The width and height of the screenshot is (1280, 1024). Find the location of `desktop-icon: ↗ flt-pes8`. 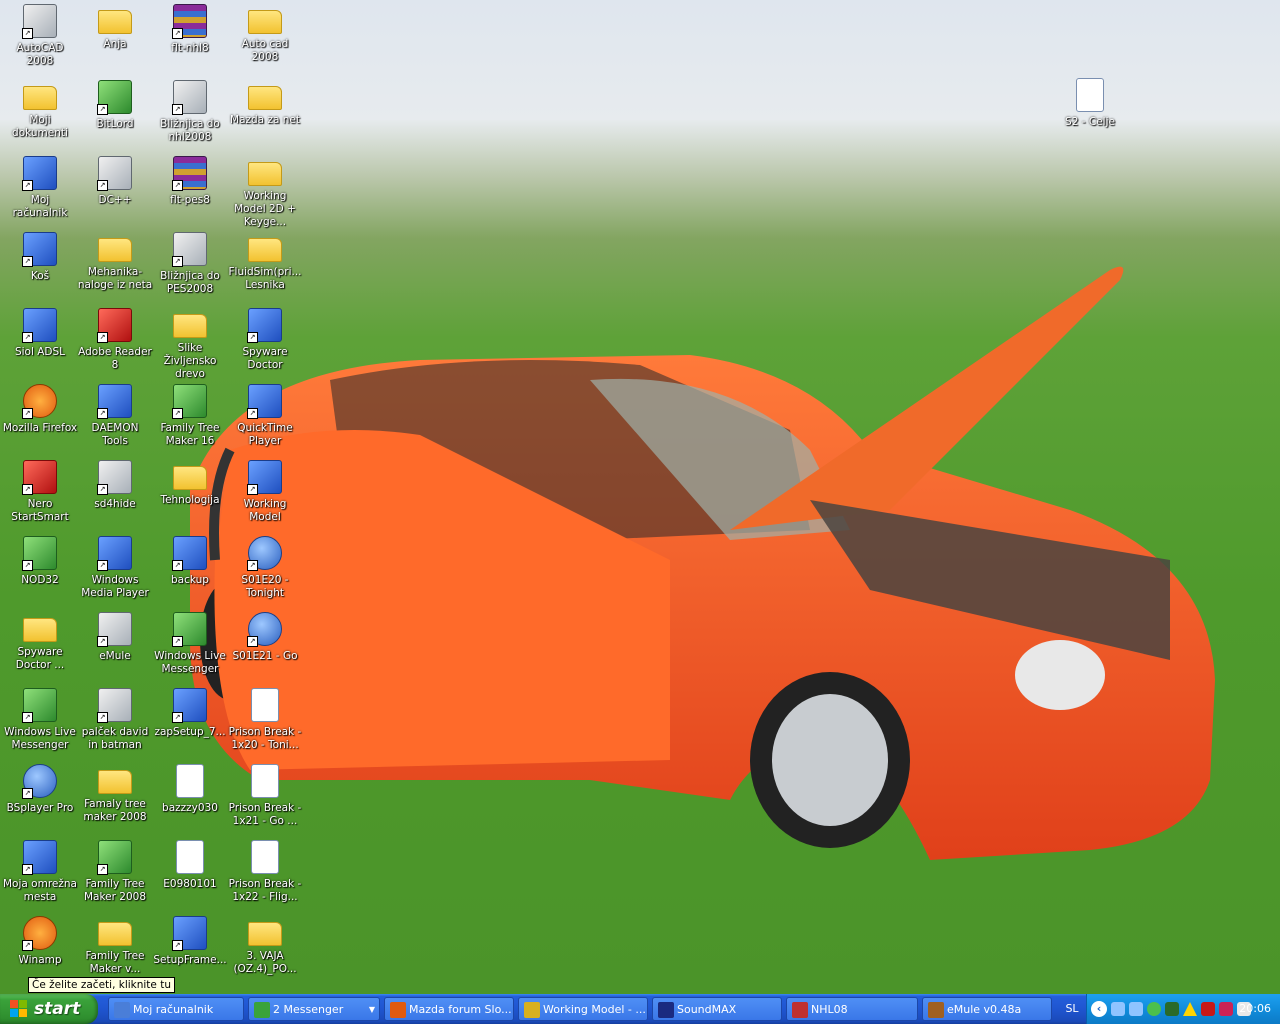

desktop-icon: ↗ flt-pes8 is located at coordinates (190, 192).